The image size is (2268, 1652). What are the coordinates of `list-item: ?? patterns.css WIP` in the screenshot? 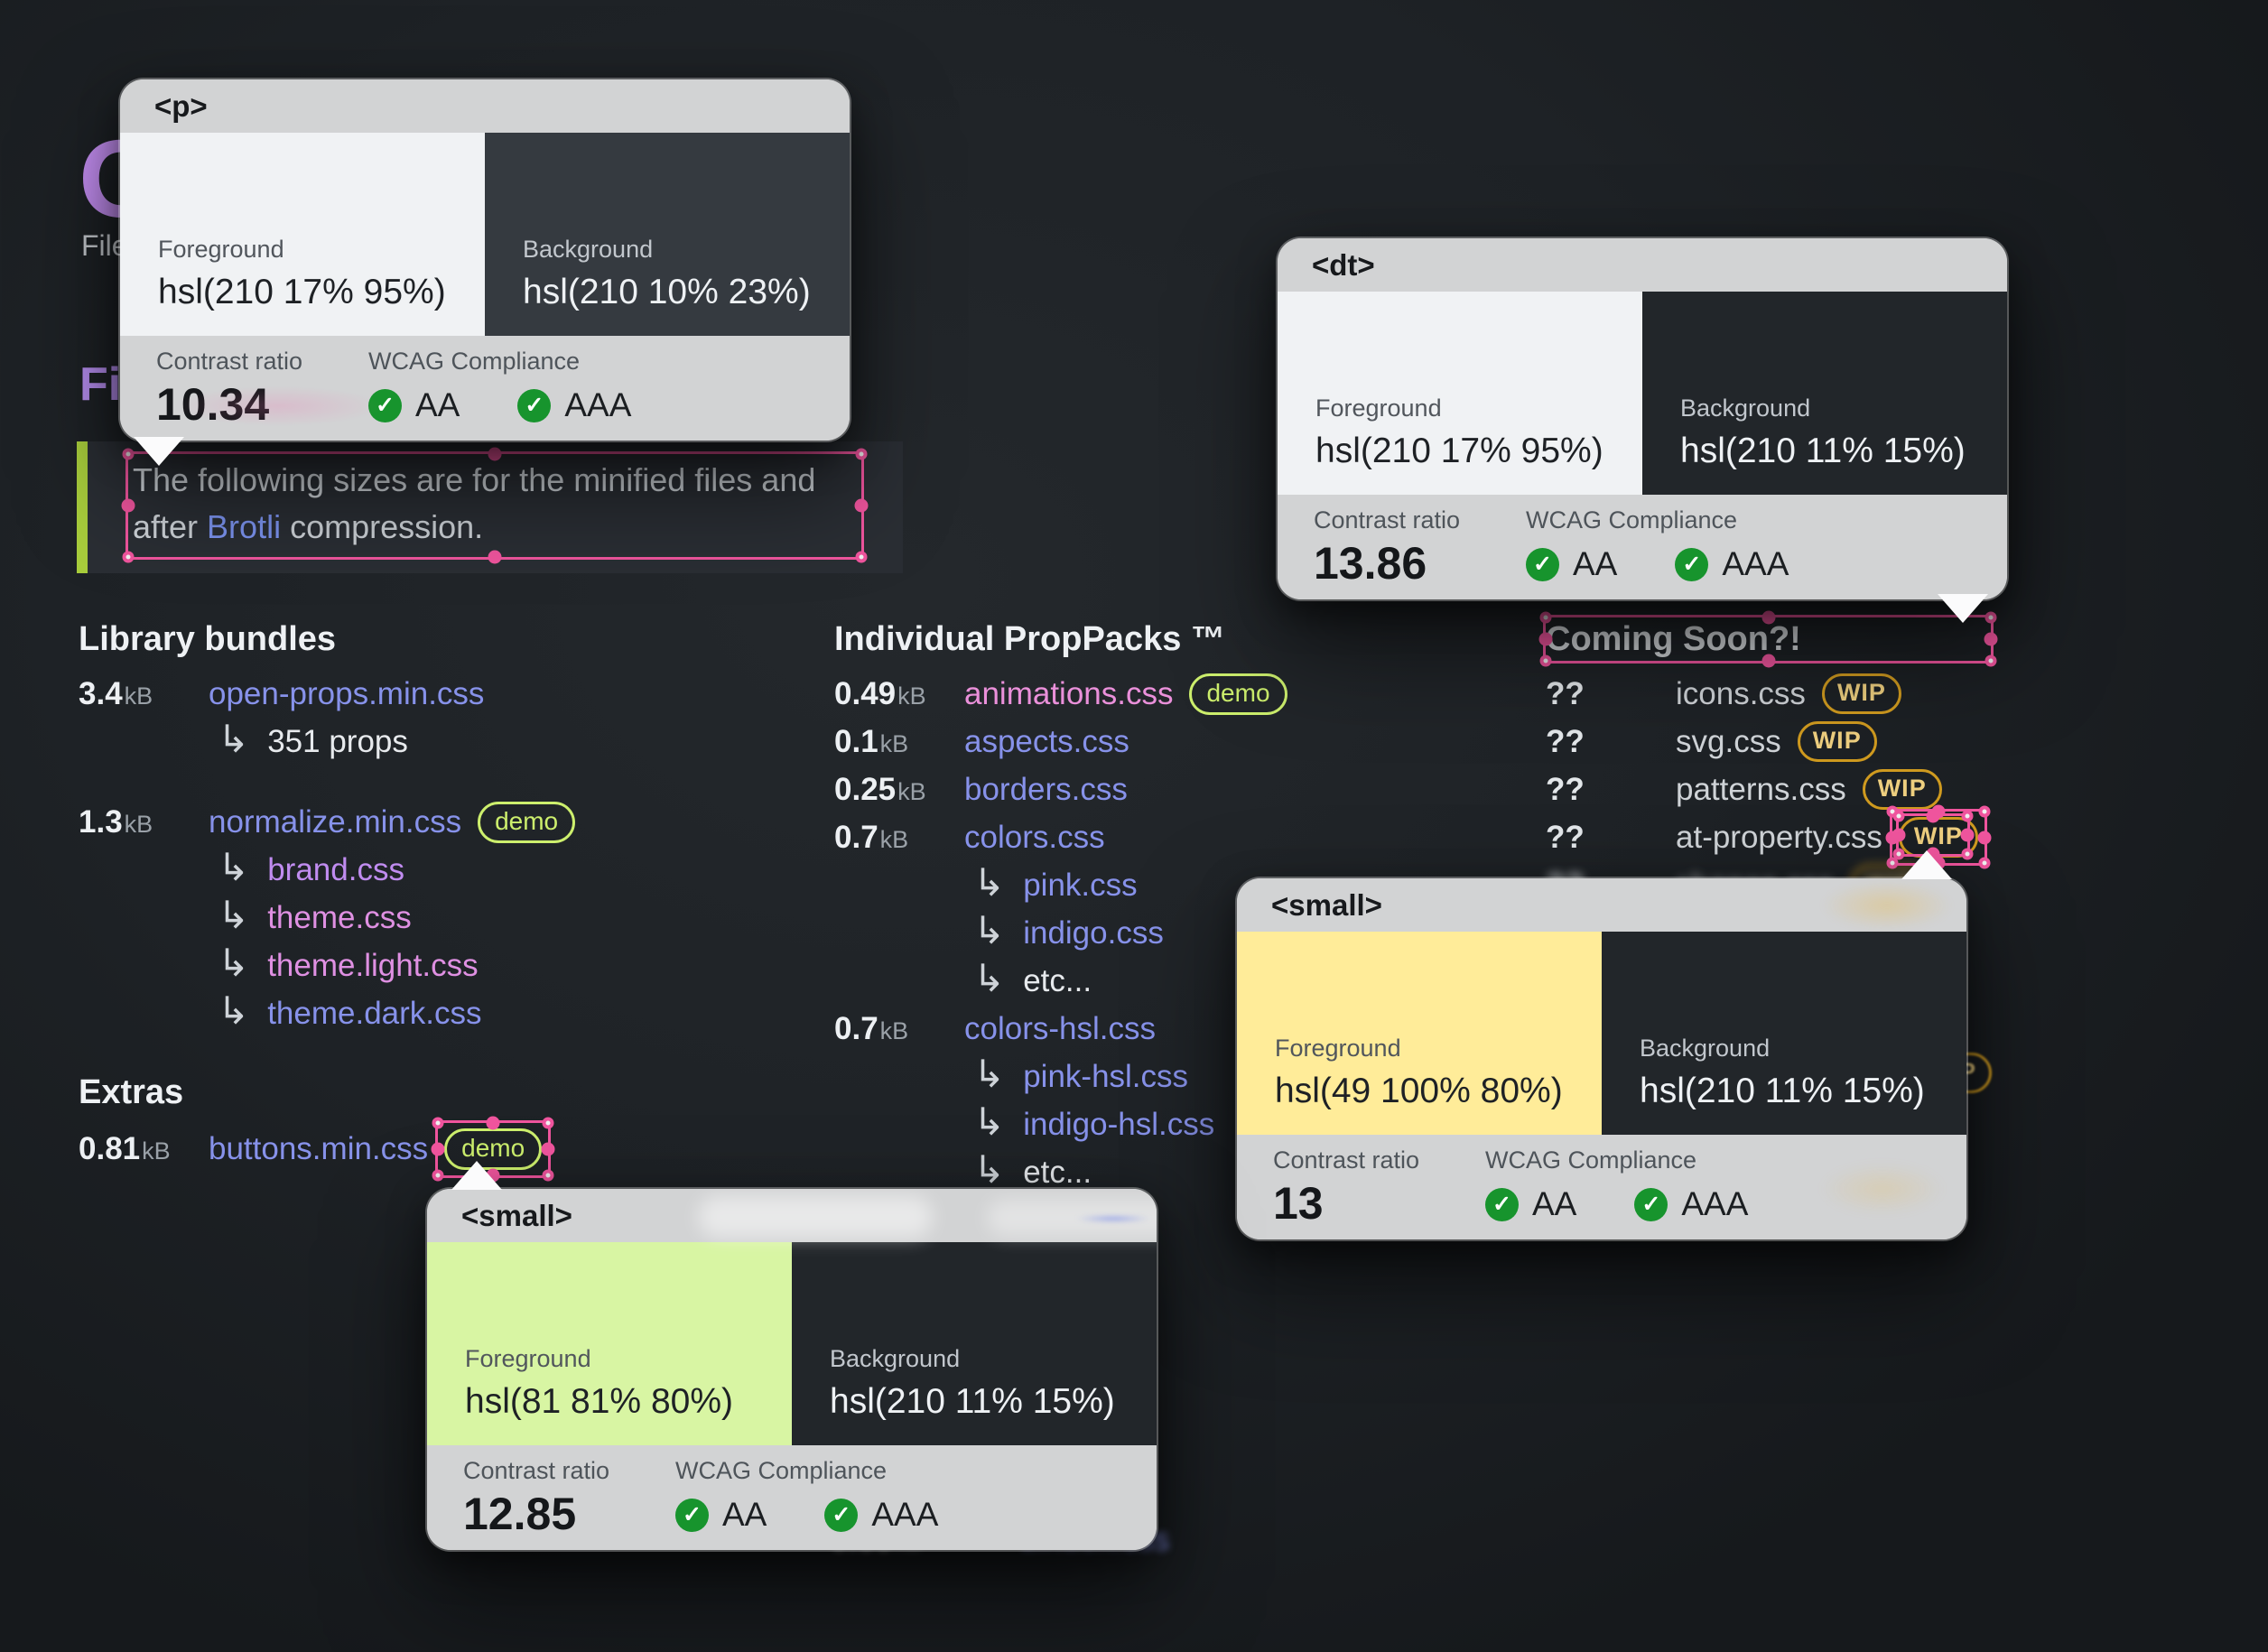 It's located at (1770, 789).